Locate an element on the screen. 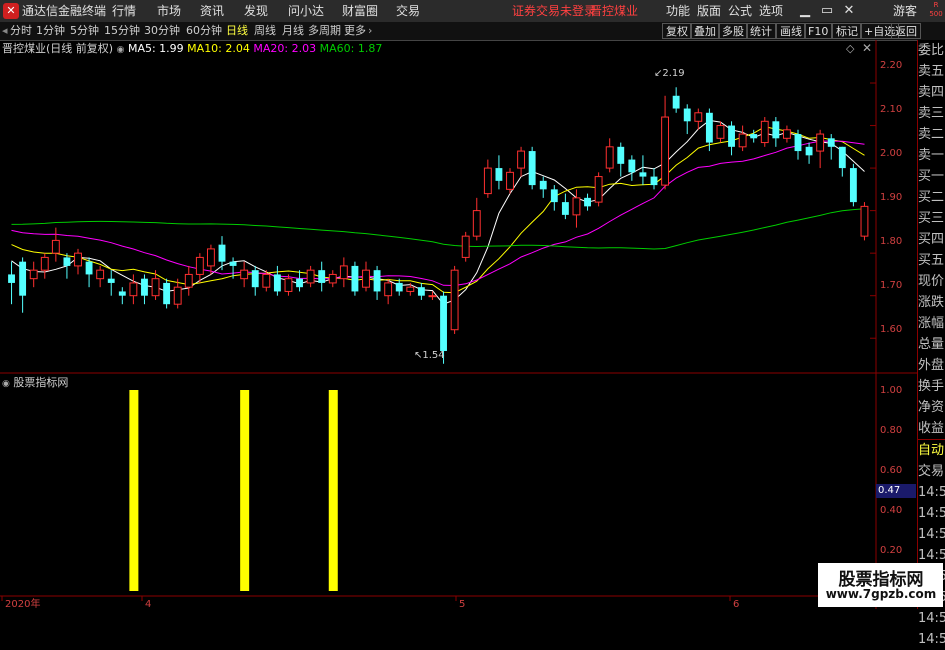  menu-gongneng: 功能 is located at coordinates (678, 11).